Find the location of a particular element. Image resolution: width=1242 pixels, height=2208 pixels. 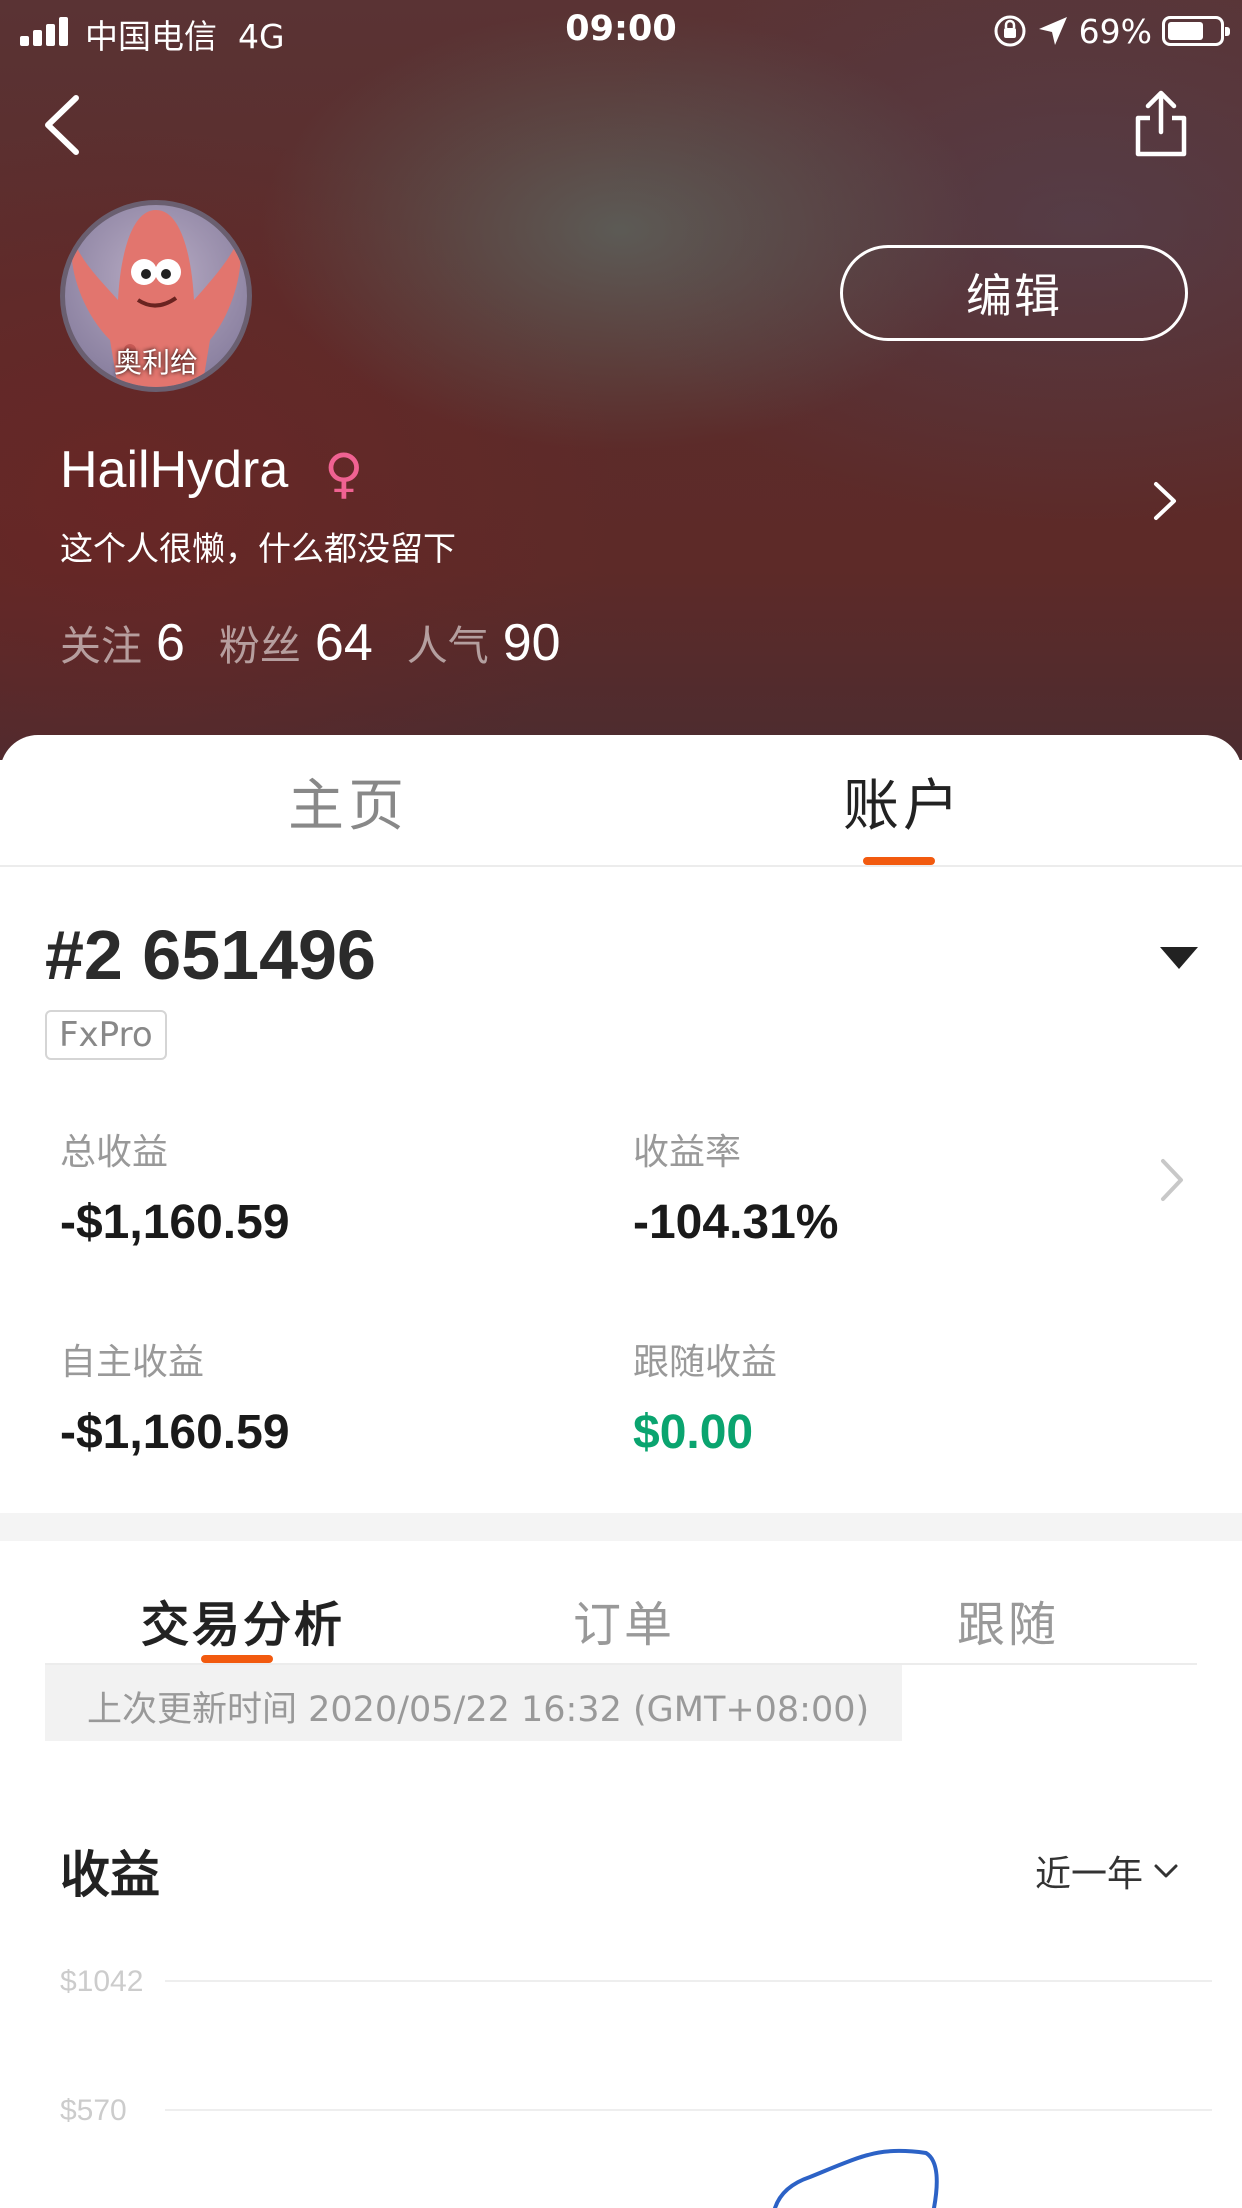

chevron-down-icon is located at coordinates (1166, 1871).